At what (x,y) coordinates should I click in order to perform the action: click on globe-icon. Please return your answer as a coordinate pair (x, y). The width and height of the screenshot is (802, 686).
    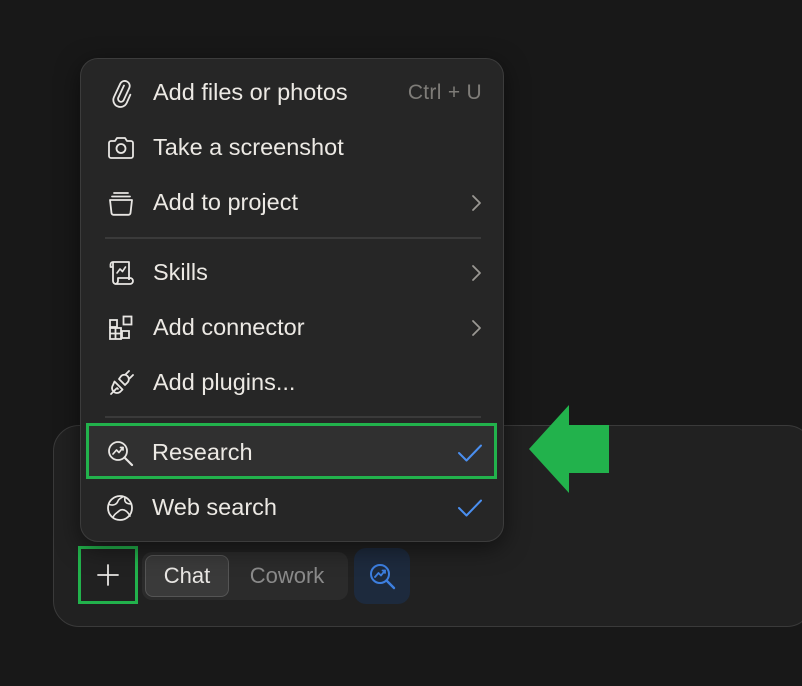
    Looking at the image, I should click on (120, 508).